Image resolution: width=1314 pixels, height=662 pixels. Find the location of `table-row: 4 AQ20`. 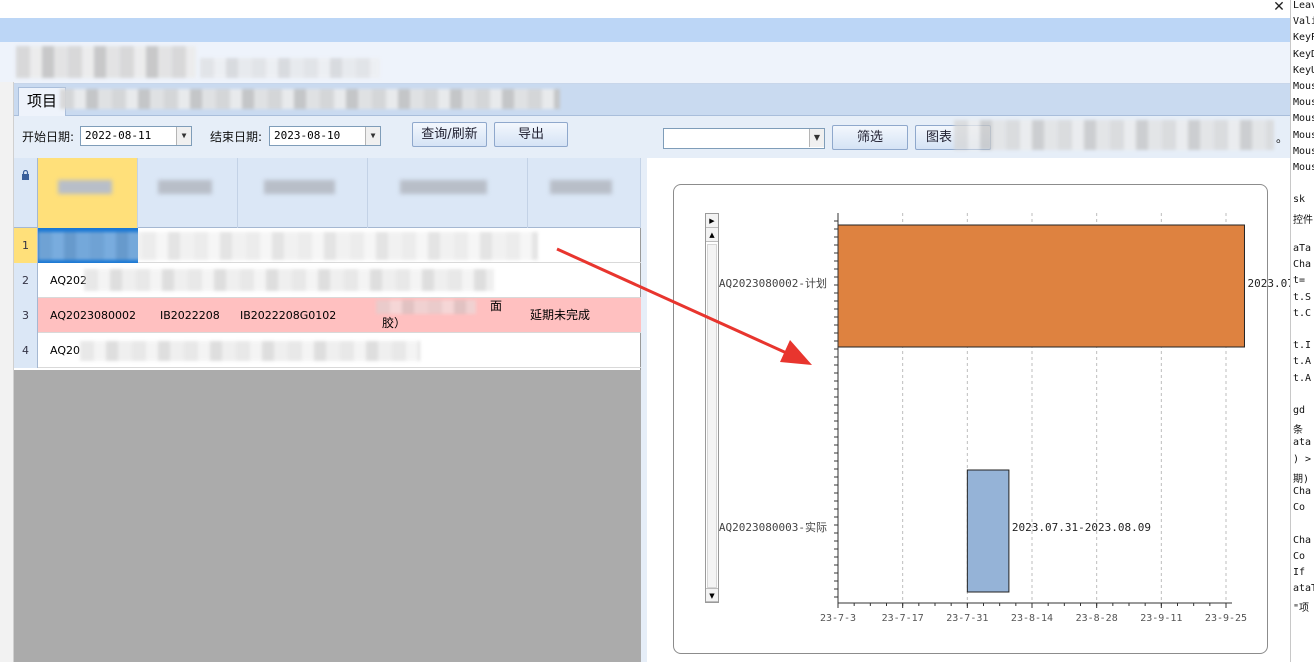

table-row: 4 AQ20 is located at coordinates (327, 350).